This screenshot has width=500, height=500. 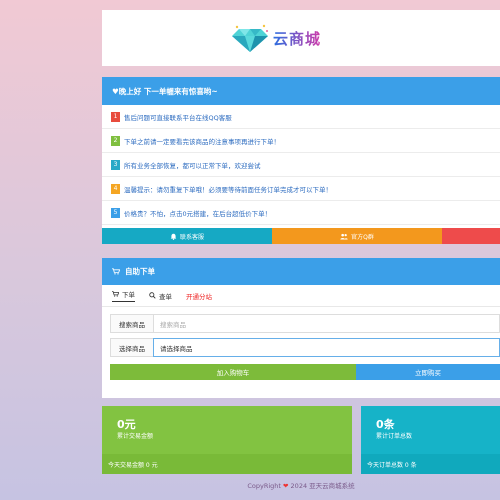 What do you see at coordinates (428, 372) in the screenshot?
I see `buy-now-button: 立即购买` at bounding box center [428, 372].